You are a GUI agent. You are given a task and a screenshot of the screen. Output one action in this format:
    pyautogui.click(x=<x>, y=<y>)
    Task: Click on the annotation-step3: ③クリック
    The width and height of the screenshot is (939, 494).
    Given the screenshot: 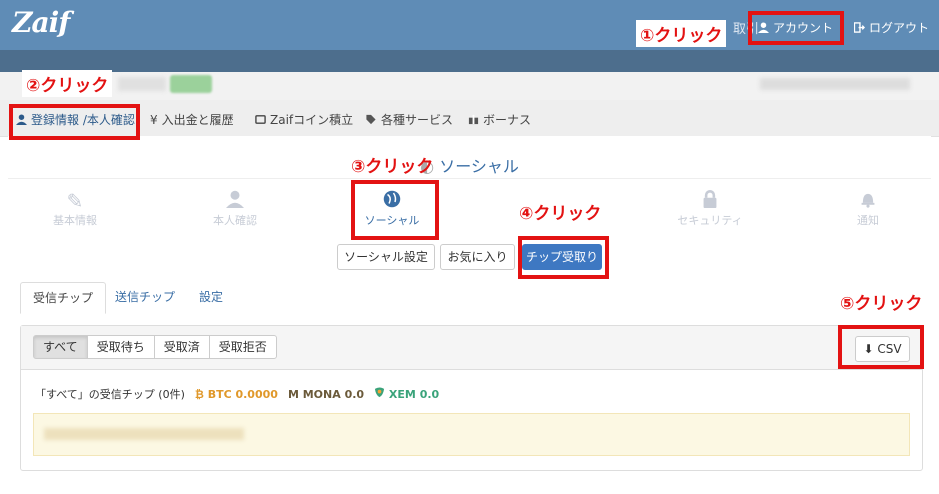 What is the action you would take?
    pyautogui.click(x=392, y=167)
    